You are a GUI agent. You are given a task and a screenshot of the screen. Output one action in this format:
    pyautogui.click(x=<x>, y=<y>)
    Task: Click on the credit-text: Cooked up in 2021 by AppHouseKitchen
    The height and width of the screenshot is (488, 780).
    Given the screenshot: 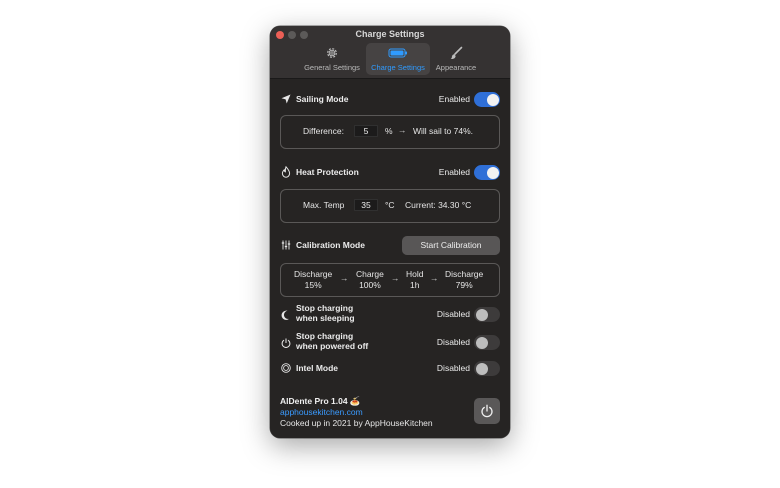 What is the action you would take?
    pyautogui.click(x=356, y=423)
    